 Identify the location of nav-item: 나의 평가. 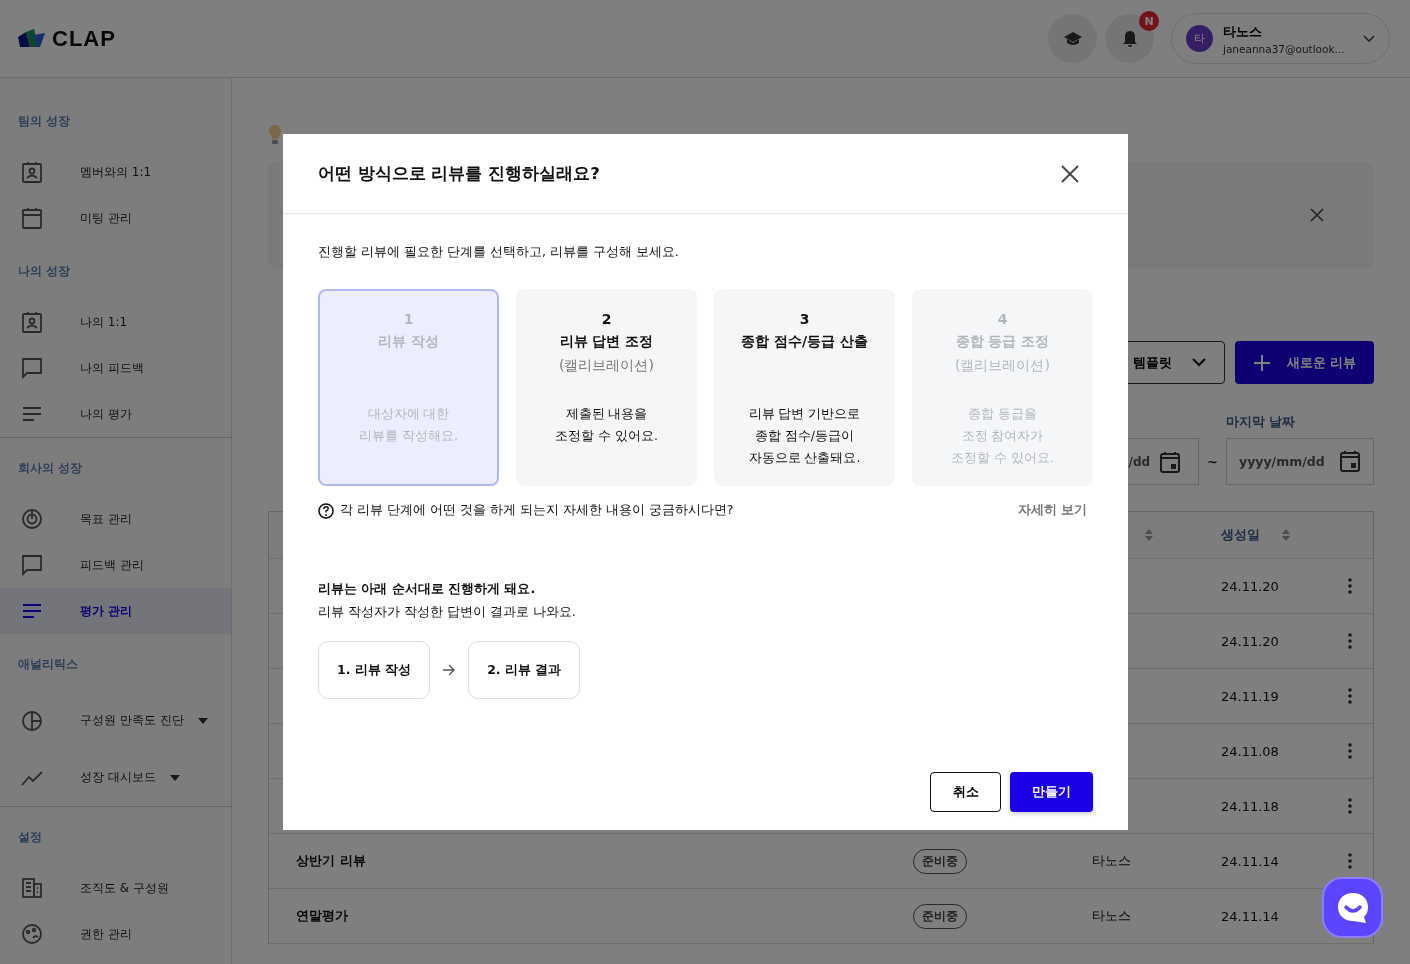
(115, 414).